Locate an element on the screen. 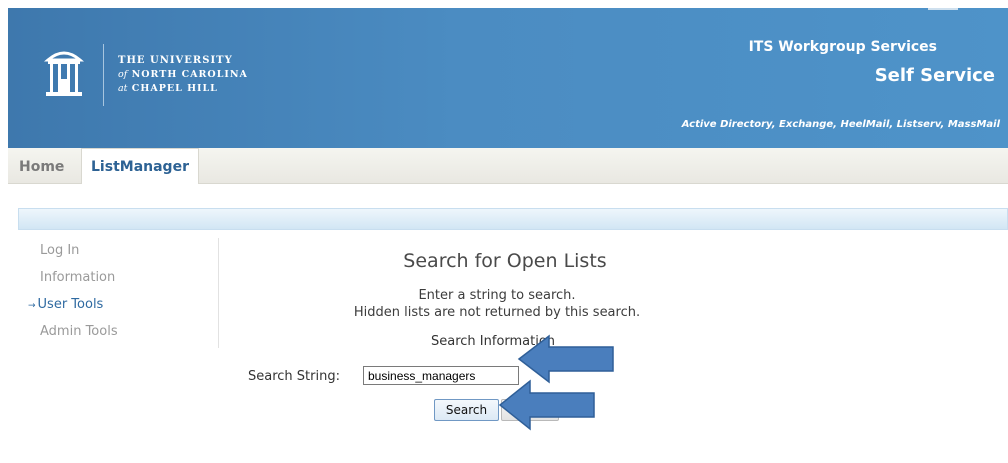 The width and height of the screenshot is (1008, 463). tab-bar: Home ListManager is located at coordinates (508, 166).